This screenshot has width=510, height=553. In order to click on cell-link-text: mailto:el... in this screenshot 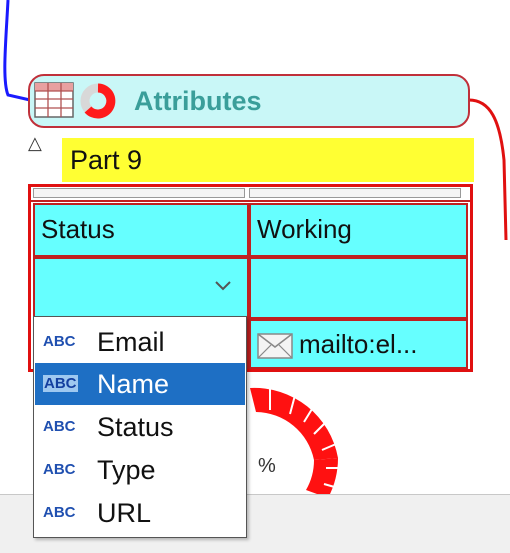, I will do `click(358, 344)`.